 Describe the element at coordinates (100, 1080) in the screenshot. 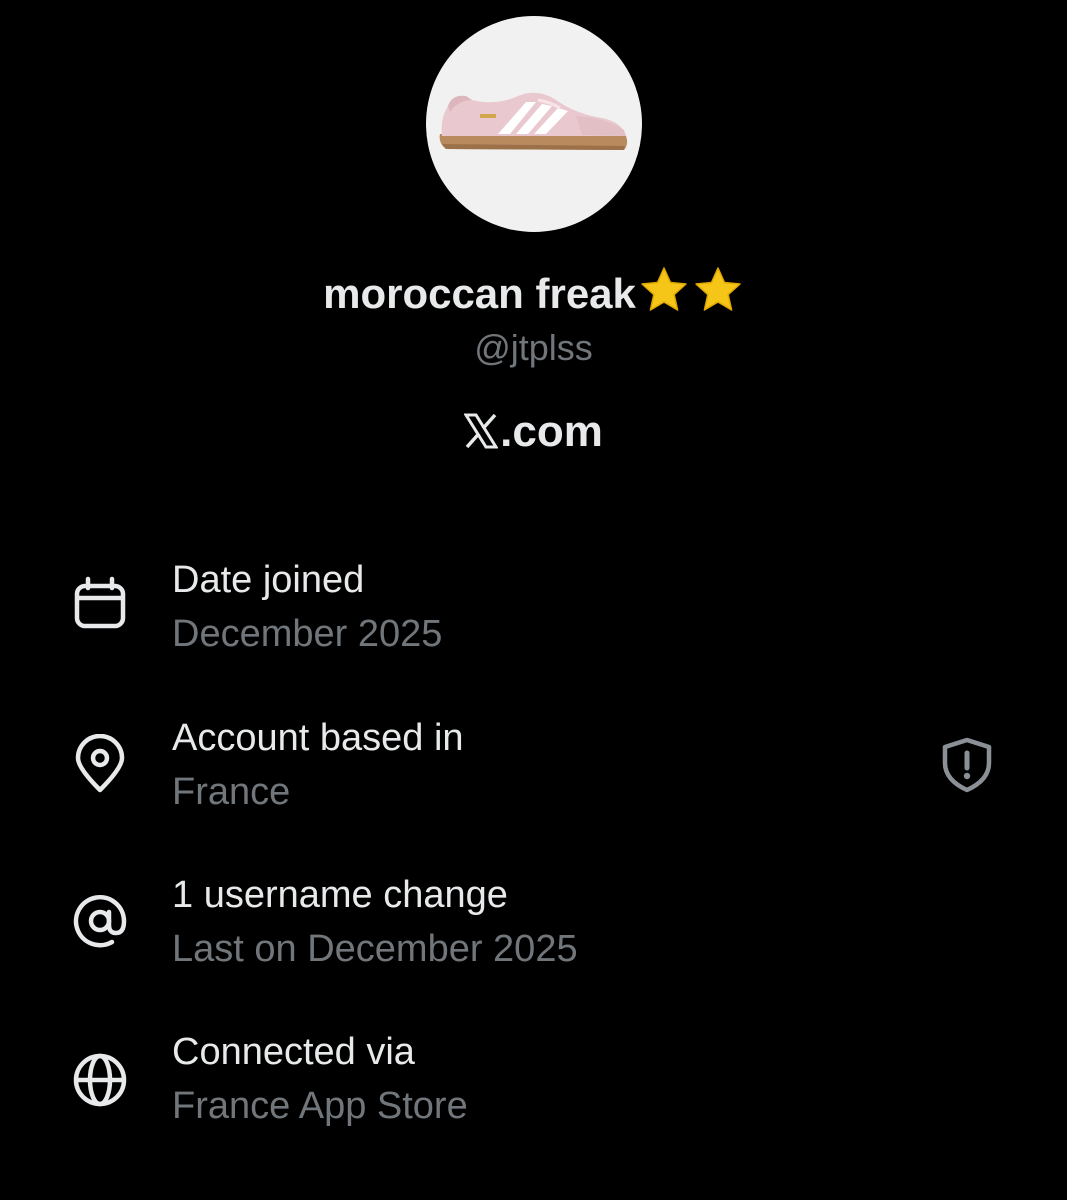

I see `globe-icon` at that location.